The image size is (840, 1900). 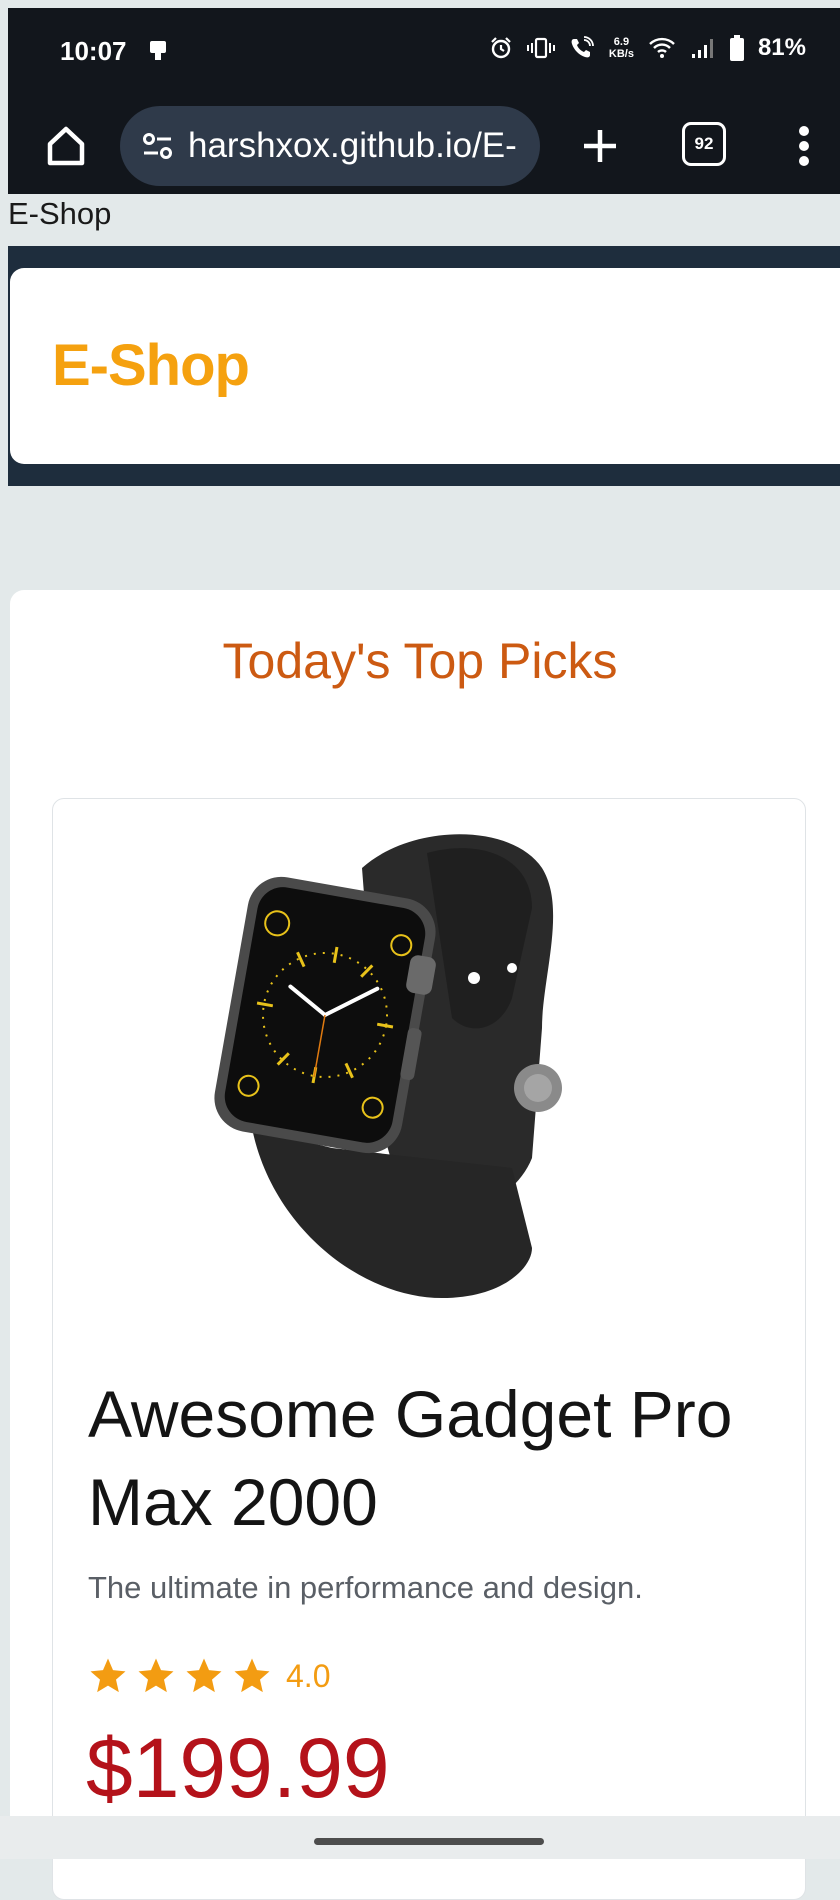 I want to click on alarm-icon, so click(x=501, y=48).